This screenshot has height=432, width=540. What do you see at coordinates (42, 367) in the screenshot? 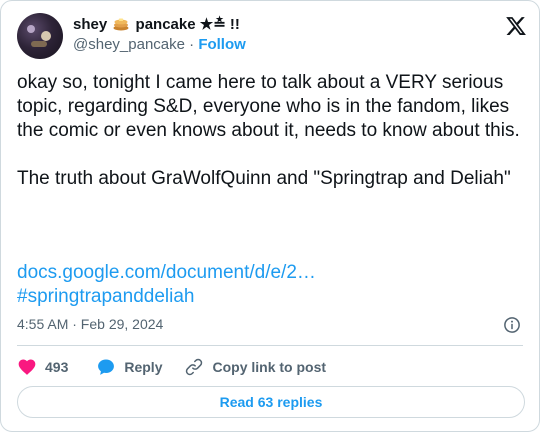
I see `like-button: 493` at bounding box center [42, 367].